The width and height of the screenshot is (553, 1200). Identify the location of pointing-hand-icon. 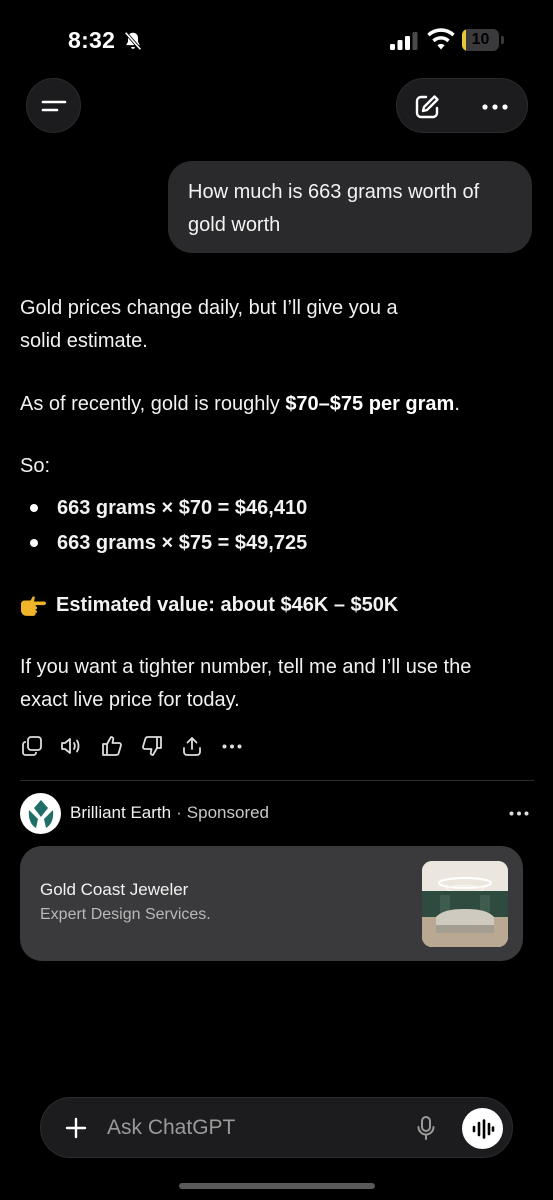
(33, 605).